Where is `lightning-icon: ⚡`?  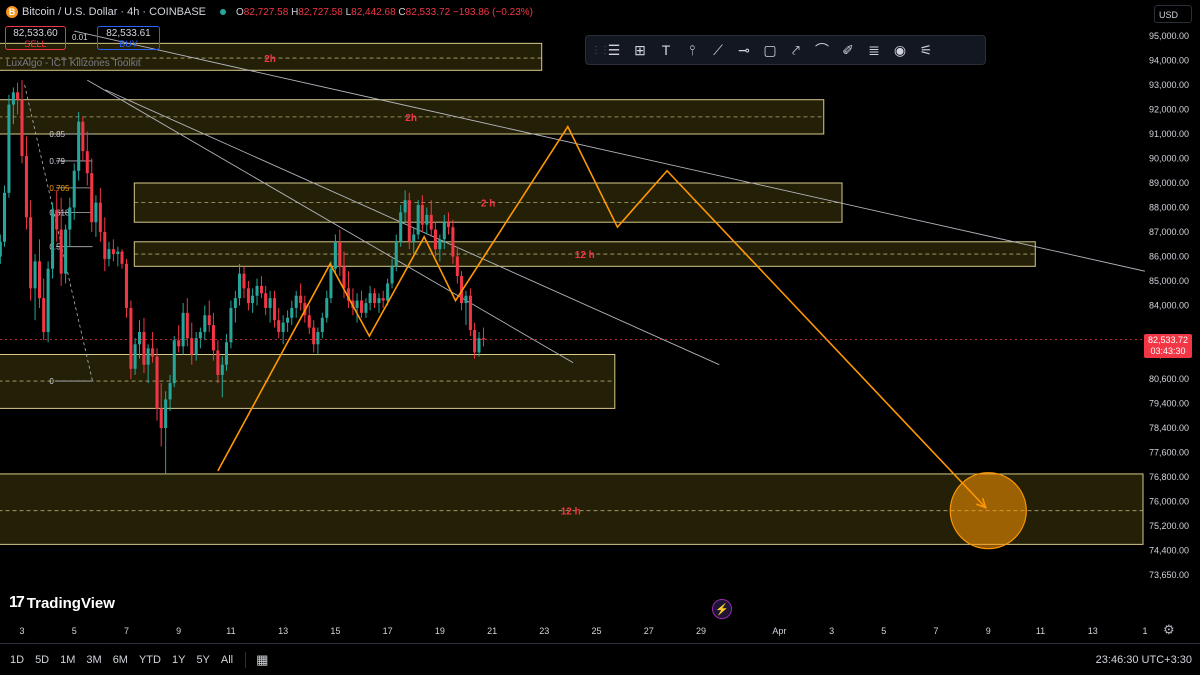 lightning-icon: ⚡ is located at coordinates (722, 609).